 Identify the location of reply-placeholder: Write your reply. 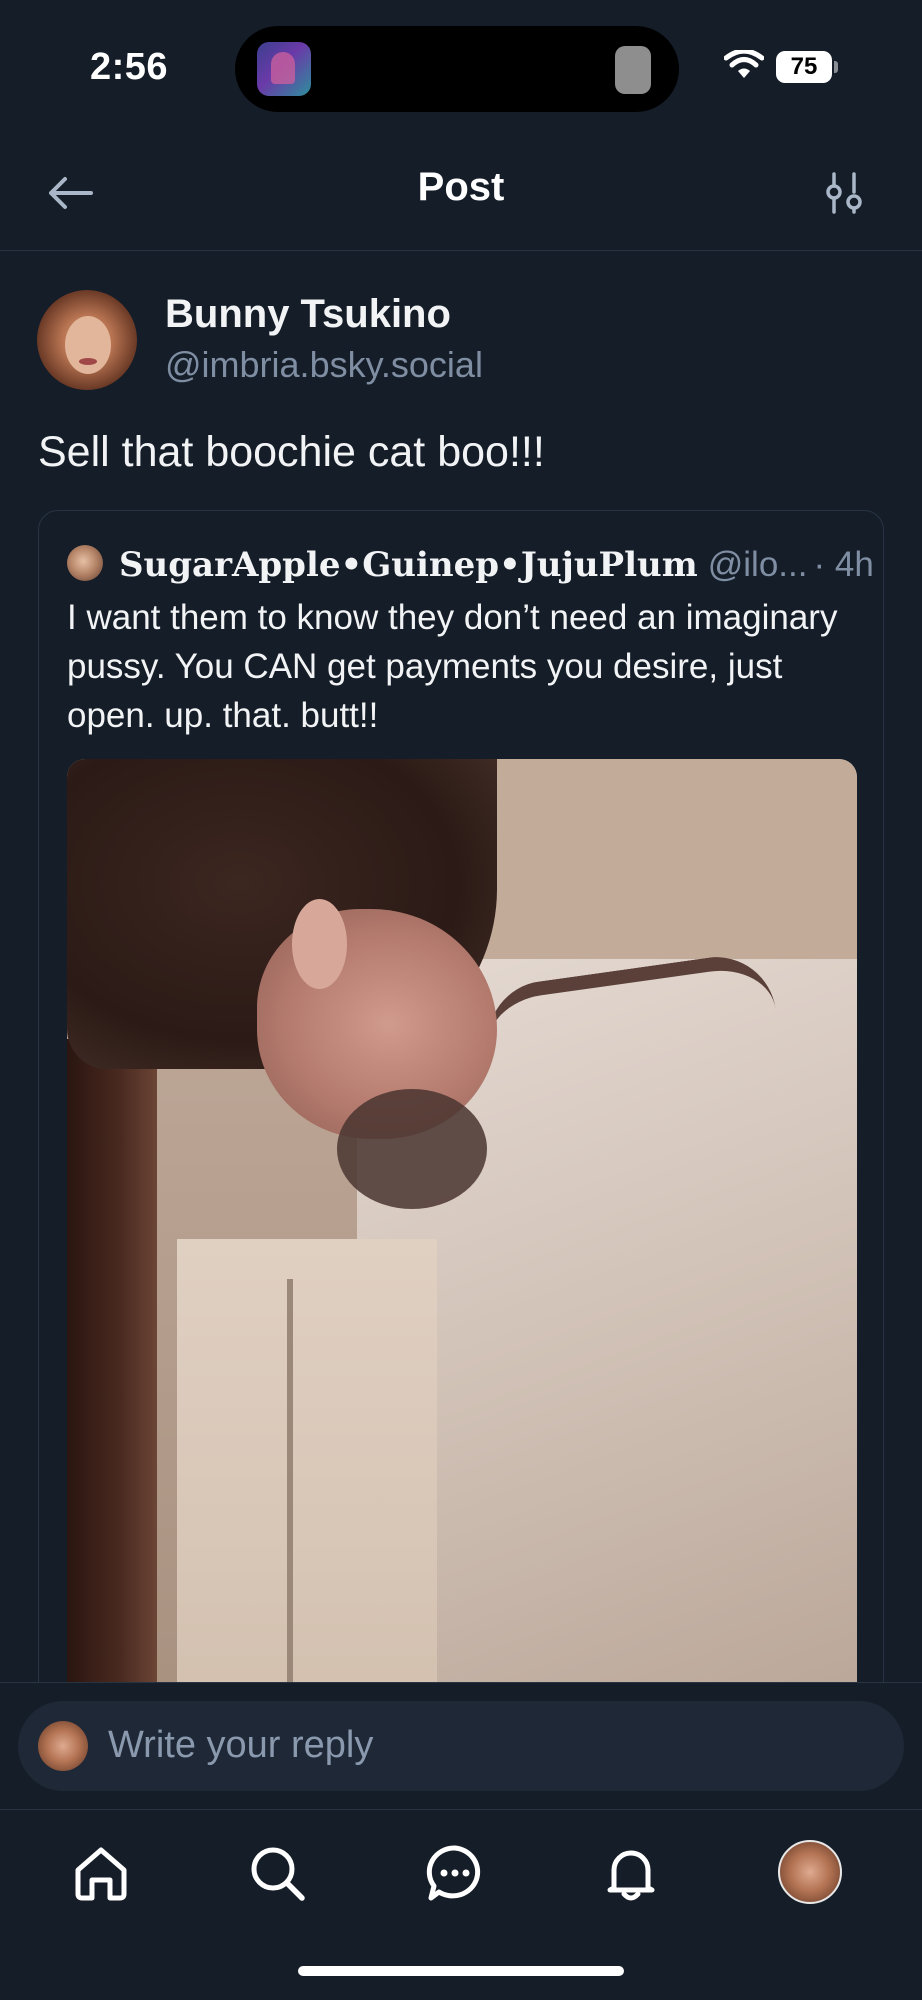
(241, 1745).